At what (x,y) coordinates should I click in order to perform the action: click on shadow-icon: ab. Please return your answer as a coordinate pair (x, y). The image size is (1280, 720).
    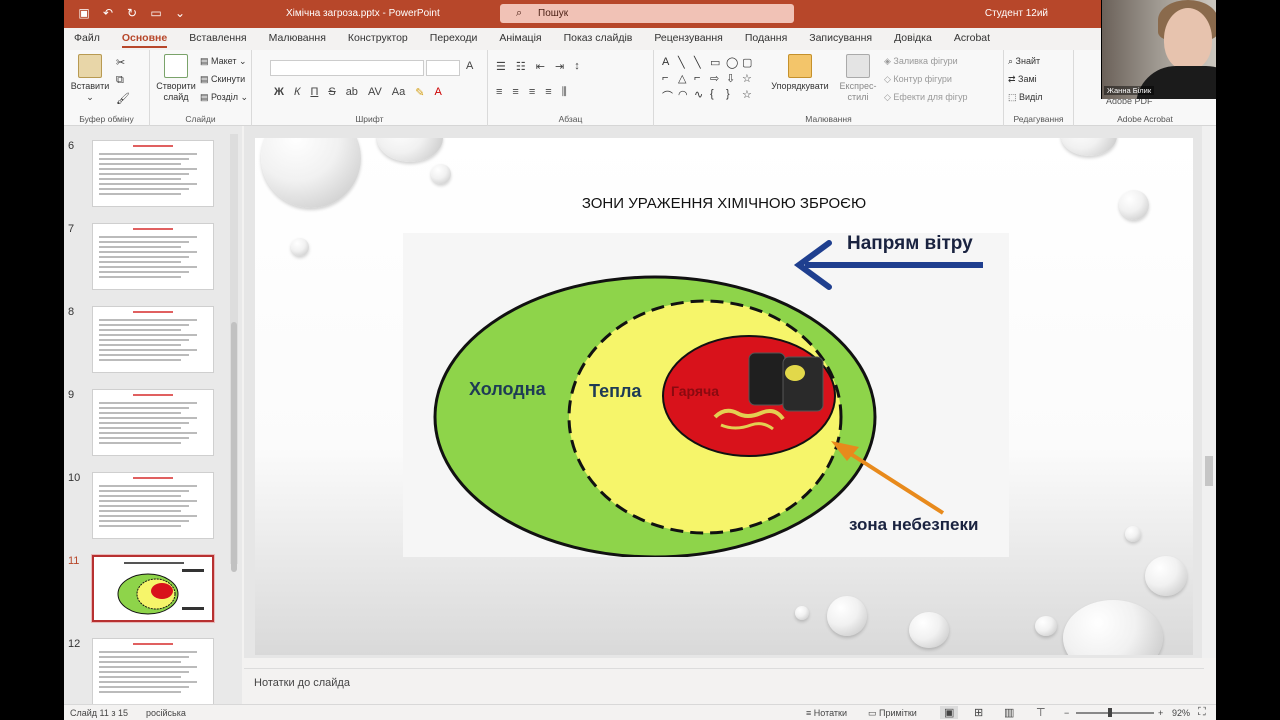
    Looking at the image, I should click on (352, 92).